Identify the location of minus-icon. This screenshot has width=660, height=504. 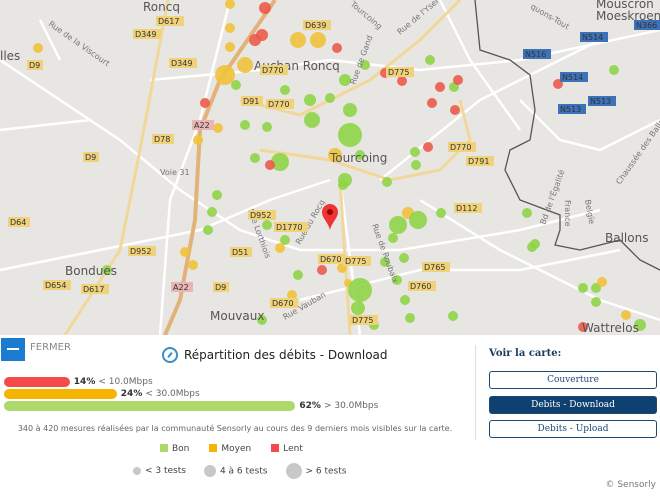
(13, 349).